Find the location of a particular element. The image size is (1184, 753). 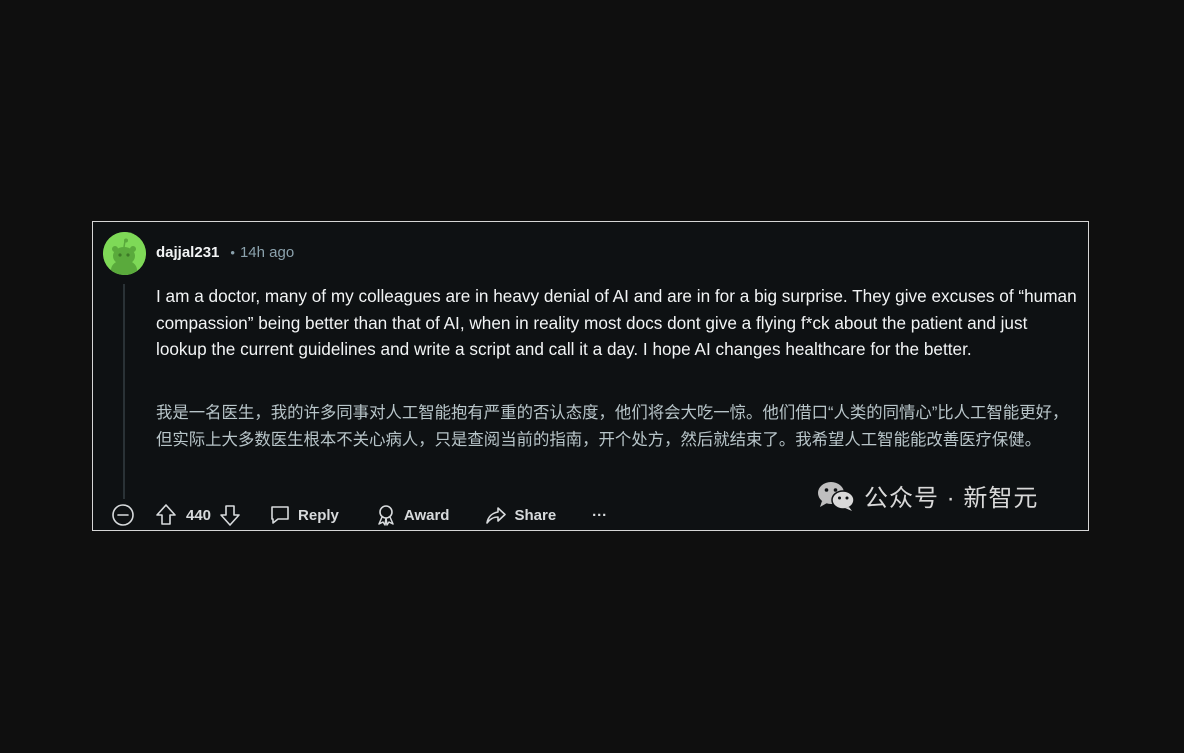

watermark-text: 公众号 · 新智元 is located at coordinates (951, 498).